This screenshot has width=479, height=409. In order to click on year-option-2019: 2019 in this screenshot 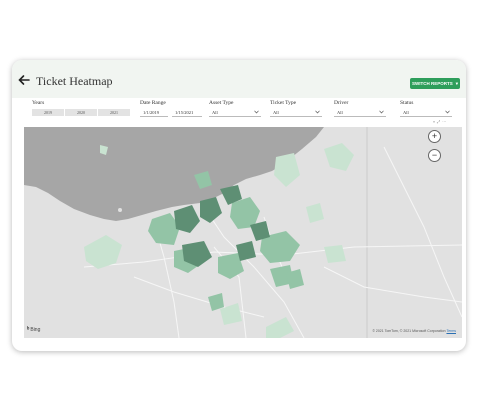, I will do `click(48, 112)`.